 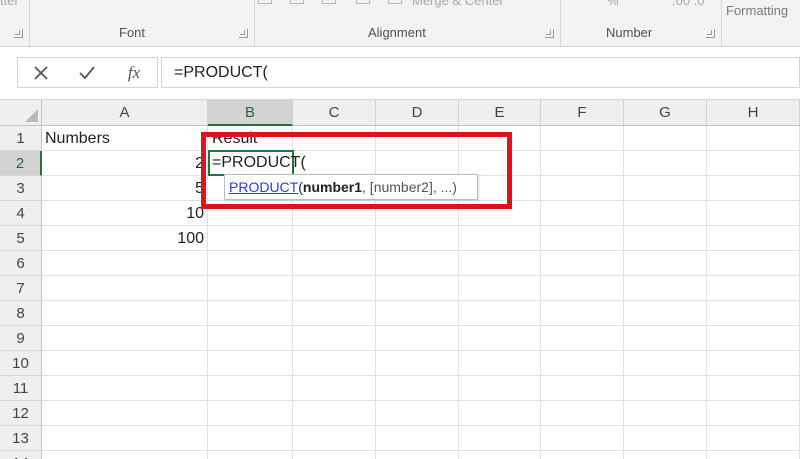 I want to click on row-header-13: 13, so click(x=21, y=438).